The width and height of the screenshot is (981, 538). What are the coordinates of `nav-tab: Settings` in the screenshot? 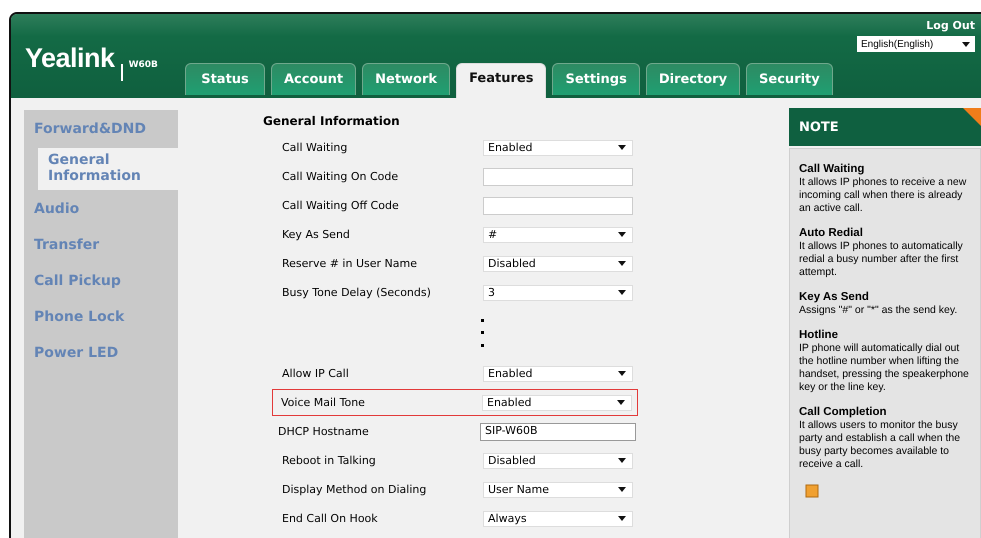 It's located at (596, 79).